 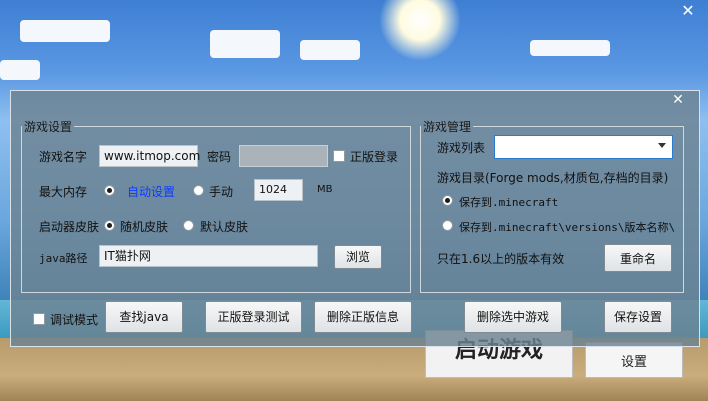 I want to click on skin-default-label: 默认皮肤, so click(x=224, y=227).